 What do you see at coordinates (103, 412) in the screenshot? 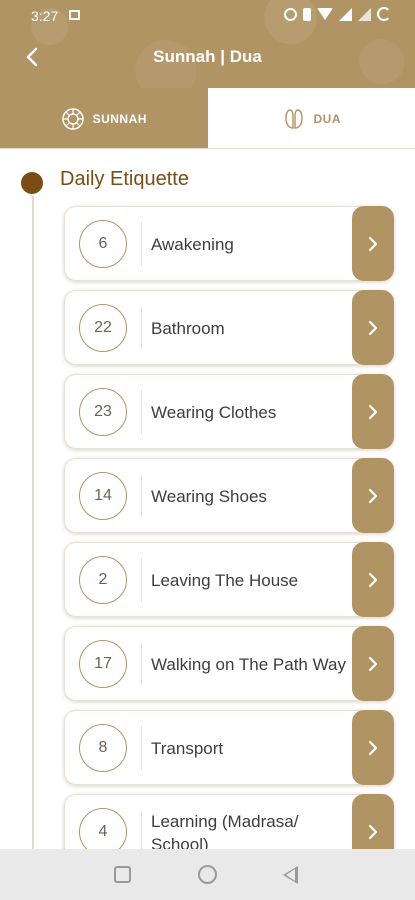
I see `item-count: 23` at bounding box center [103, 412].